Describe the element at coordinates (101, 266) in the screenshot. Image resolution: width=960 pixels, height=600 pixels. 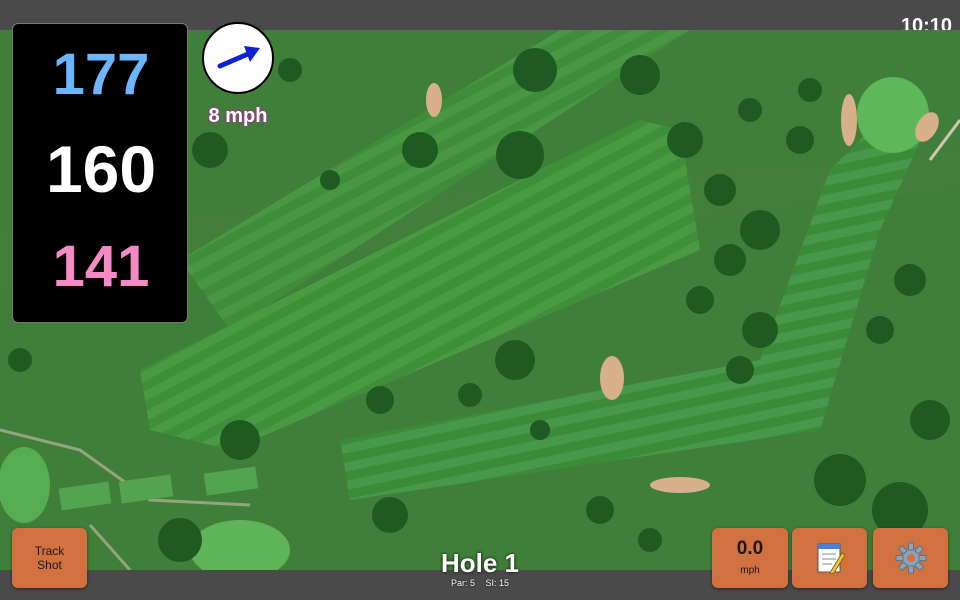
I see `front-distance: 141` at that location.